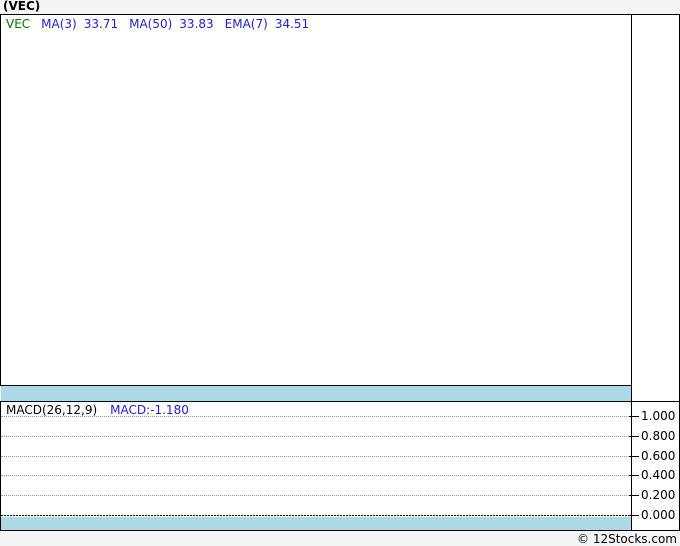 This screenshot has height=546, width=680. Describe the element at coordinates (658, 475) in the screenshot. I see `macd-axis-label: 0.400` at that location.